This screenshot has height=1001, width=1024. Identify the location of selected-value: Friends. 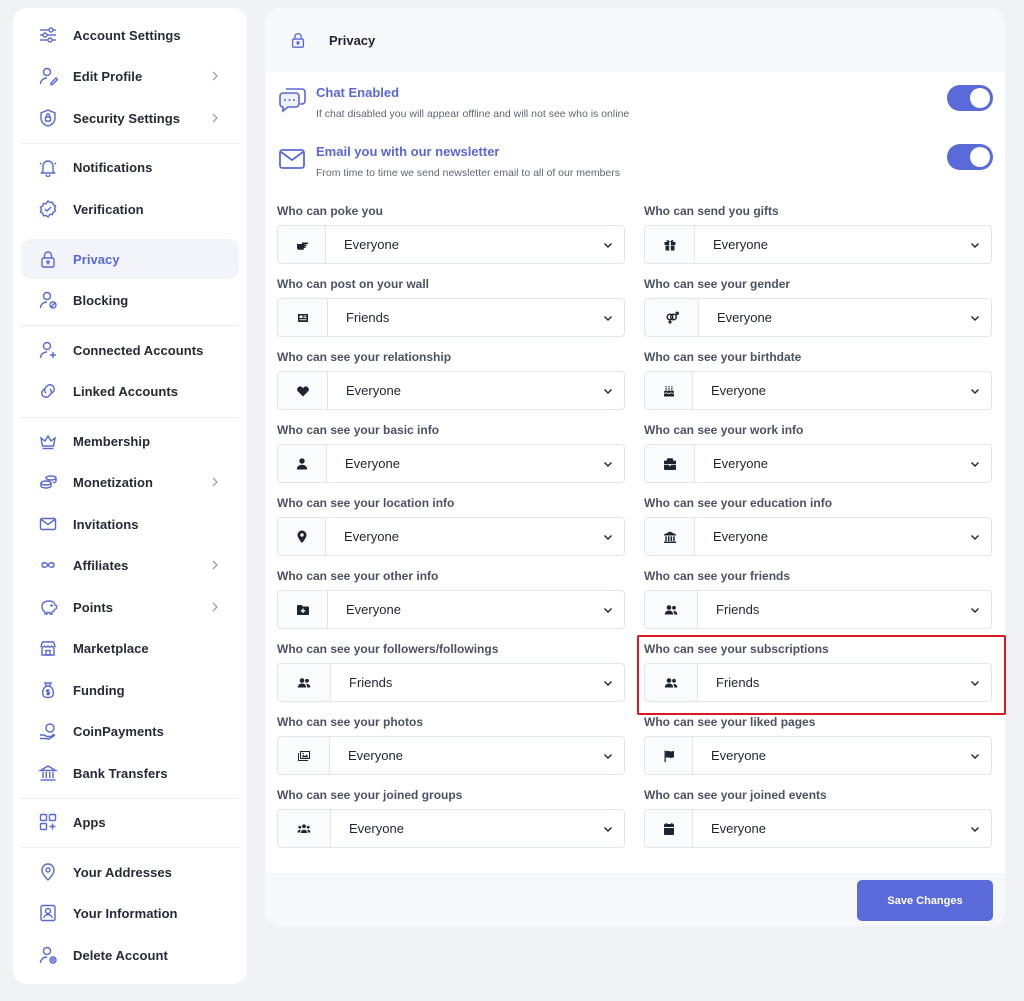
(738, 609).